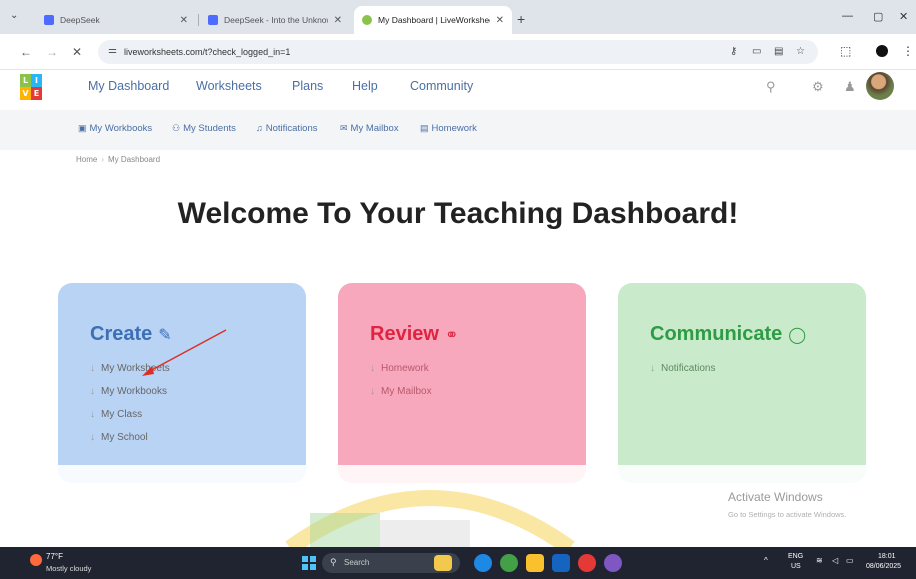 The width and height of the screenshot is (916, 579). What do you see at coordinates (587, 563) in the screenshot?
I see `chrome-icon` at bounding box center [587, 563].